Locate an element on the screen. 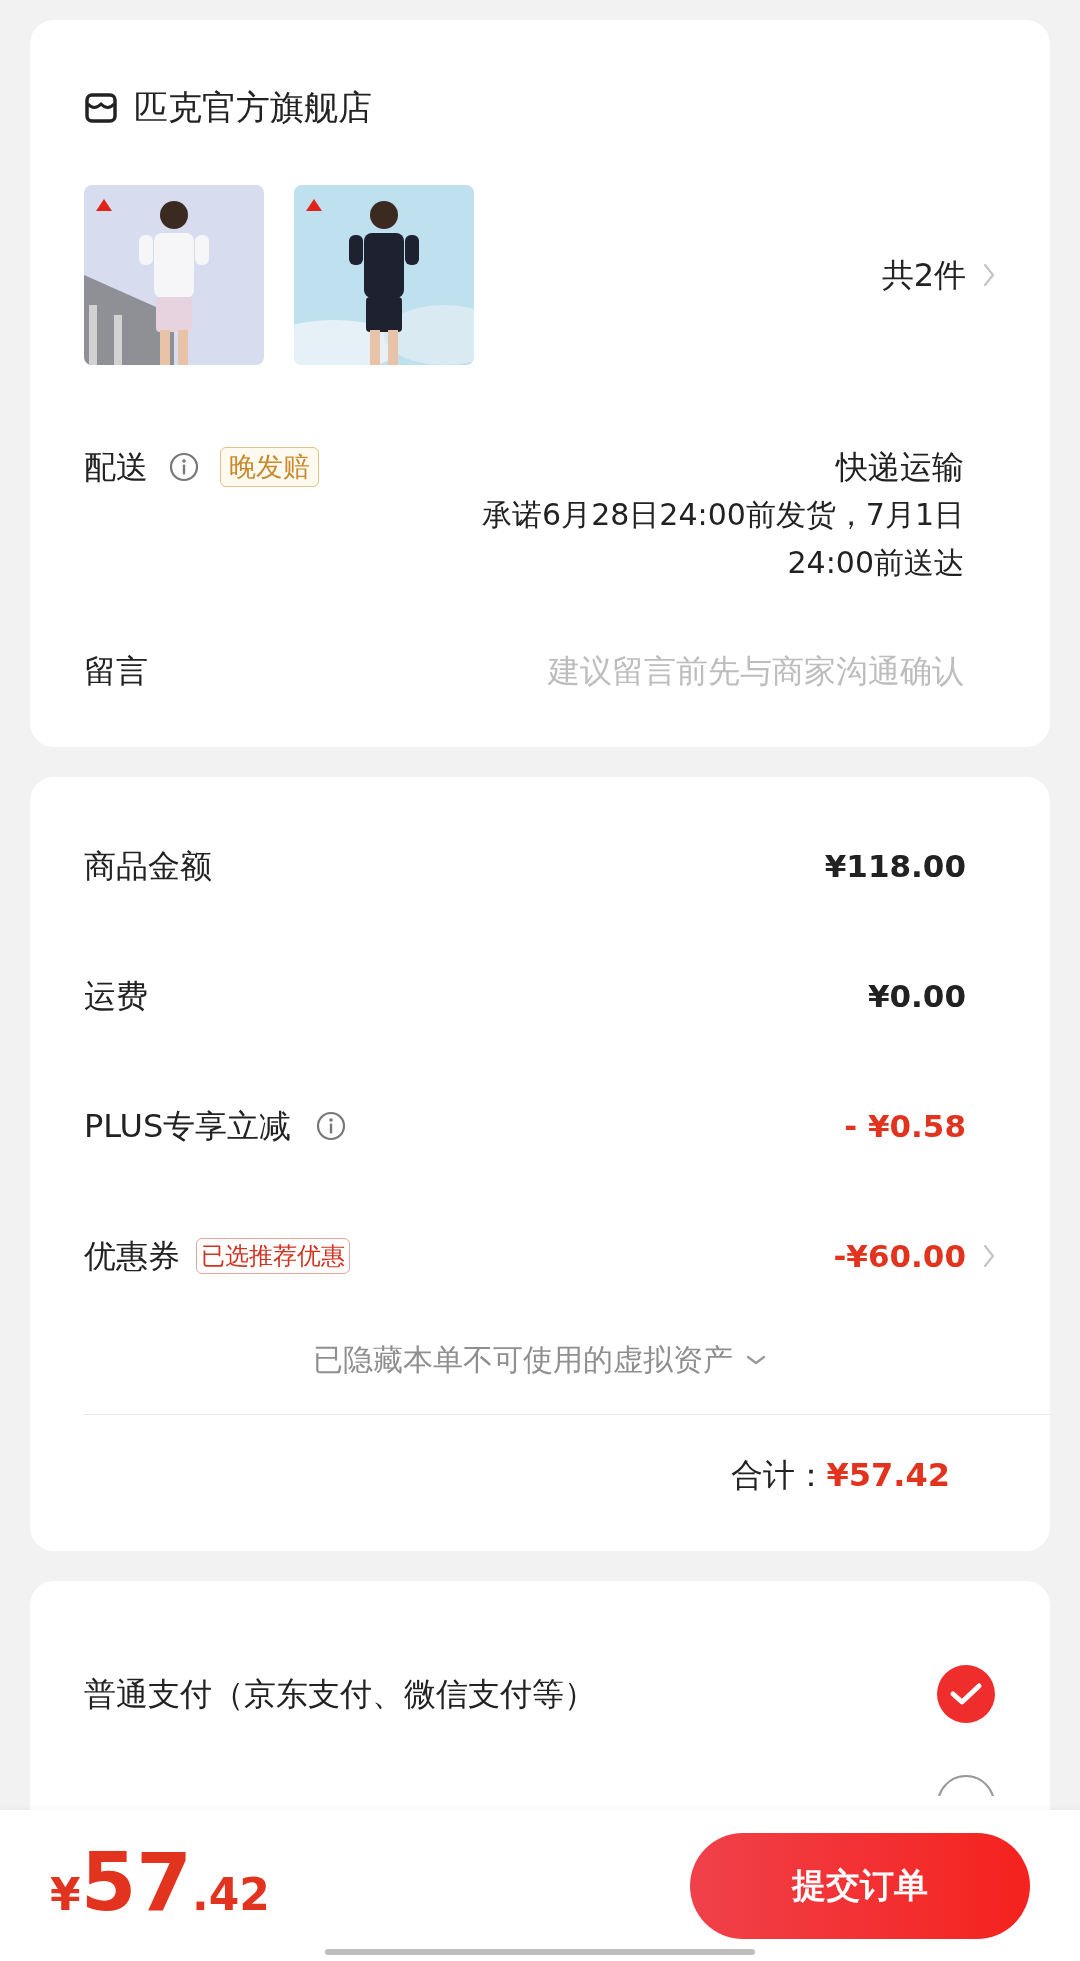 Image resolution: width=1080 pixels, height=1961 pixels. radio-icon is located at coordinates (966, 1785).